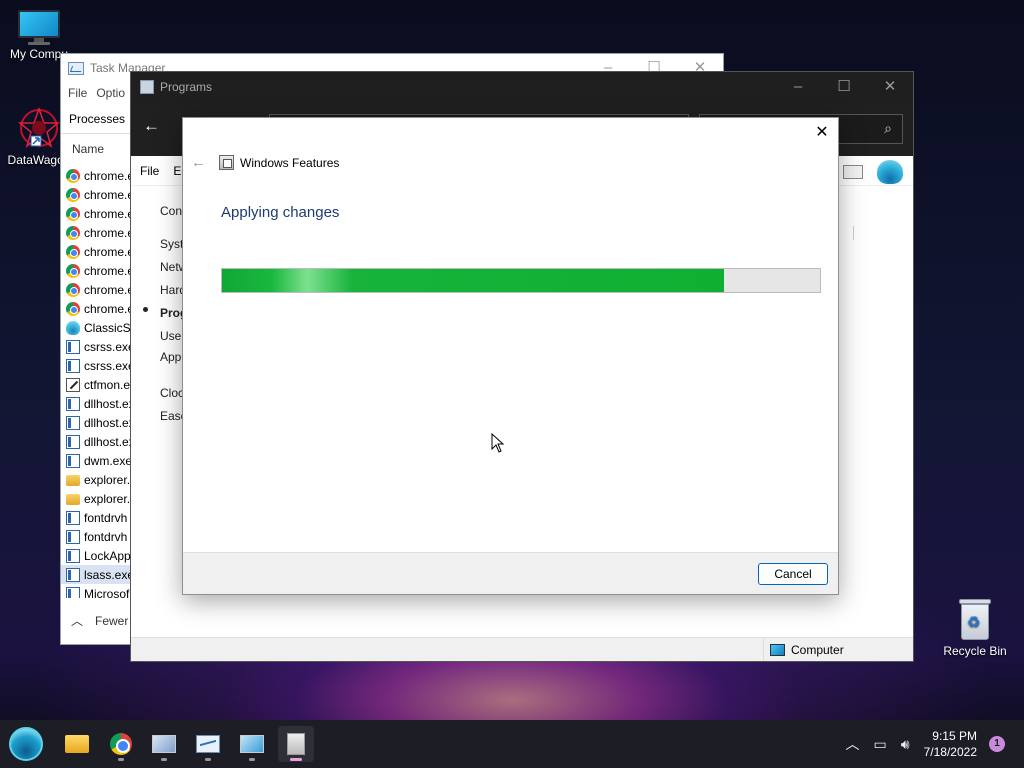  I want to click on task-manager-icon, so click(208, 744).